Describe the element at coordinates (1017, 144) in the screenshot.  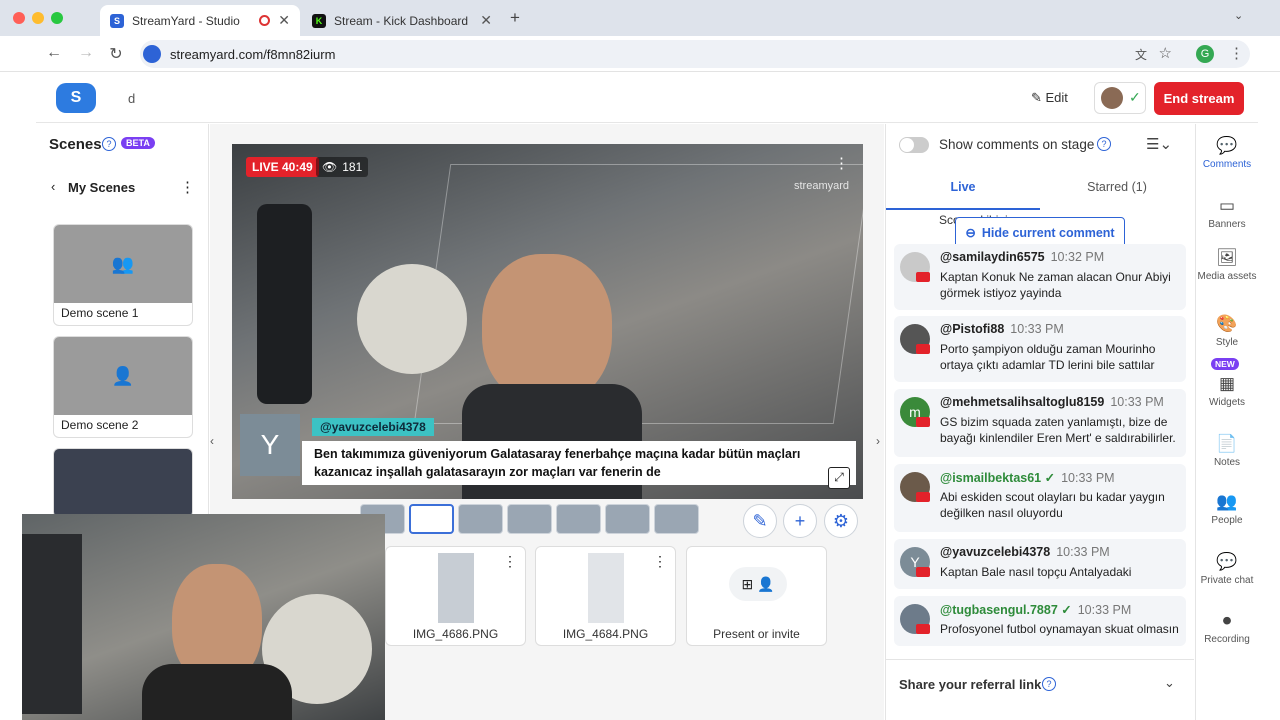
I see `show-on-stage-label: Show comments on stage` at that location.